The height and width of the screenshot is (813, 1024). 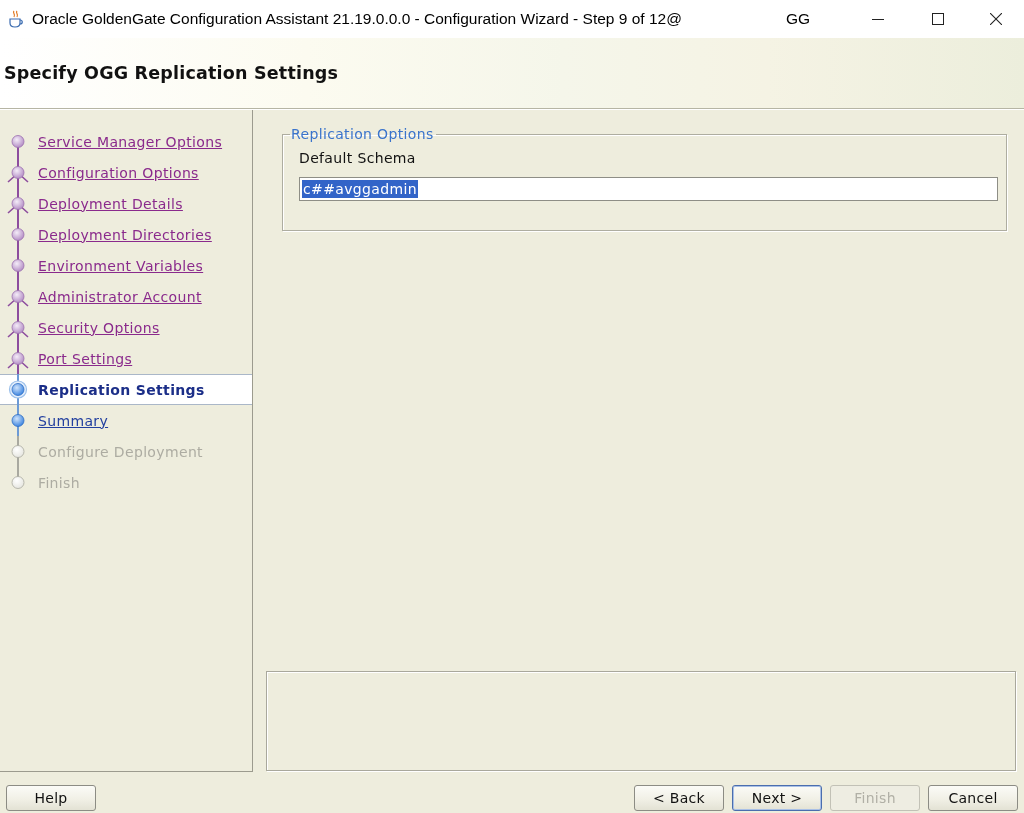 I want to click on window-host-label: GG, so click(x=797, y=19).